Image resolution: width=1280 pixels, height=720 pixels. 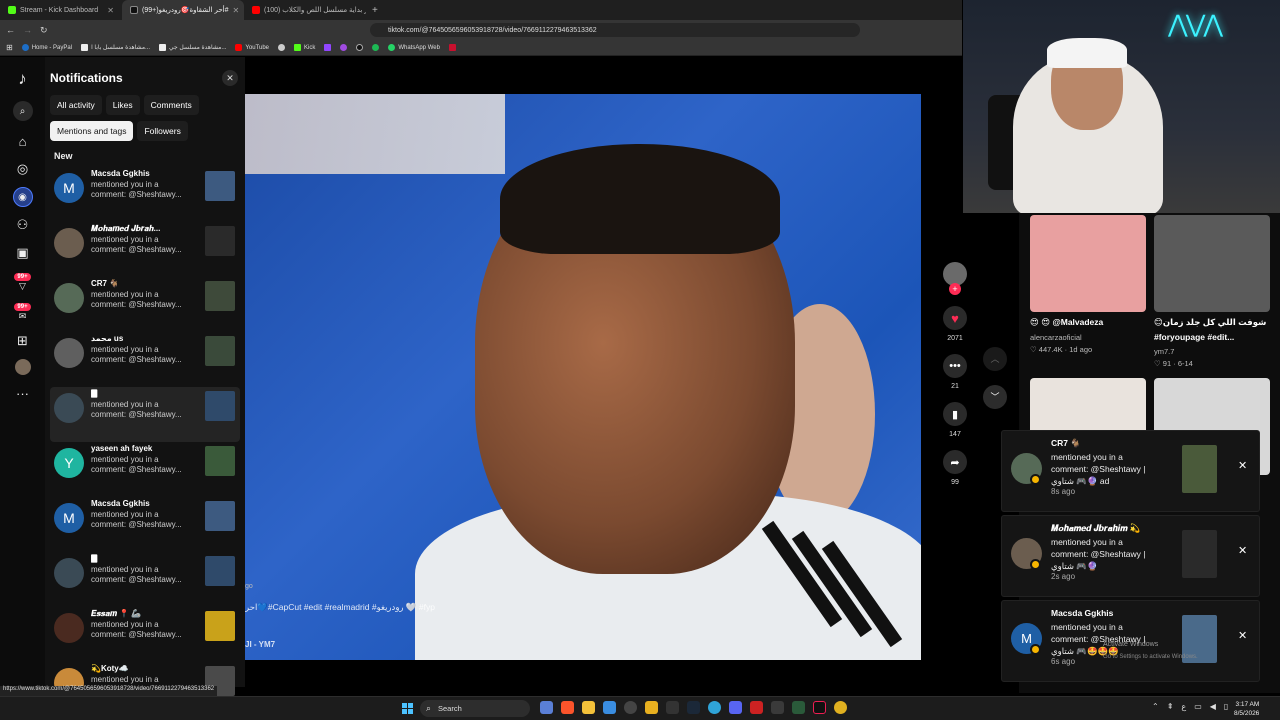 I want to click on copilot-icon, so click(x=546, y=707).